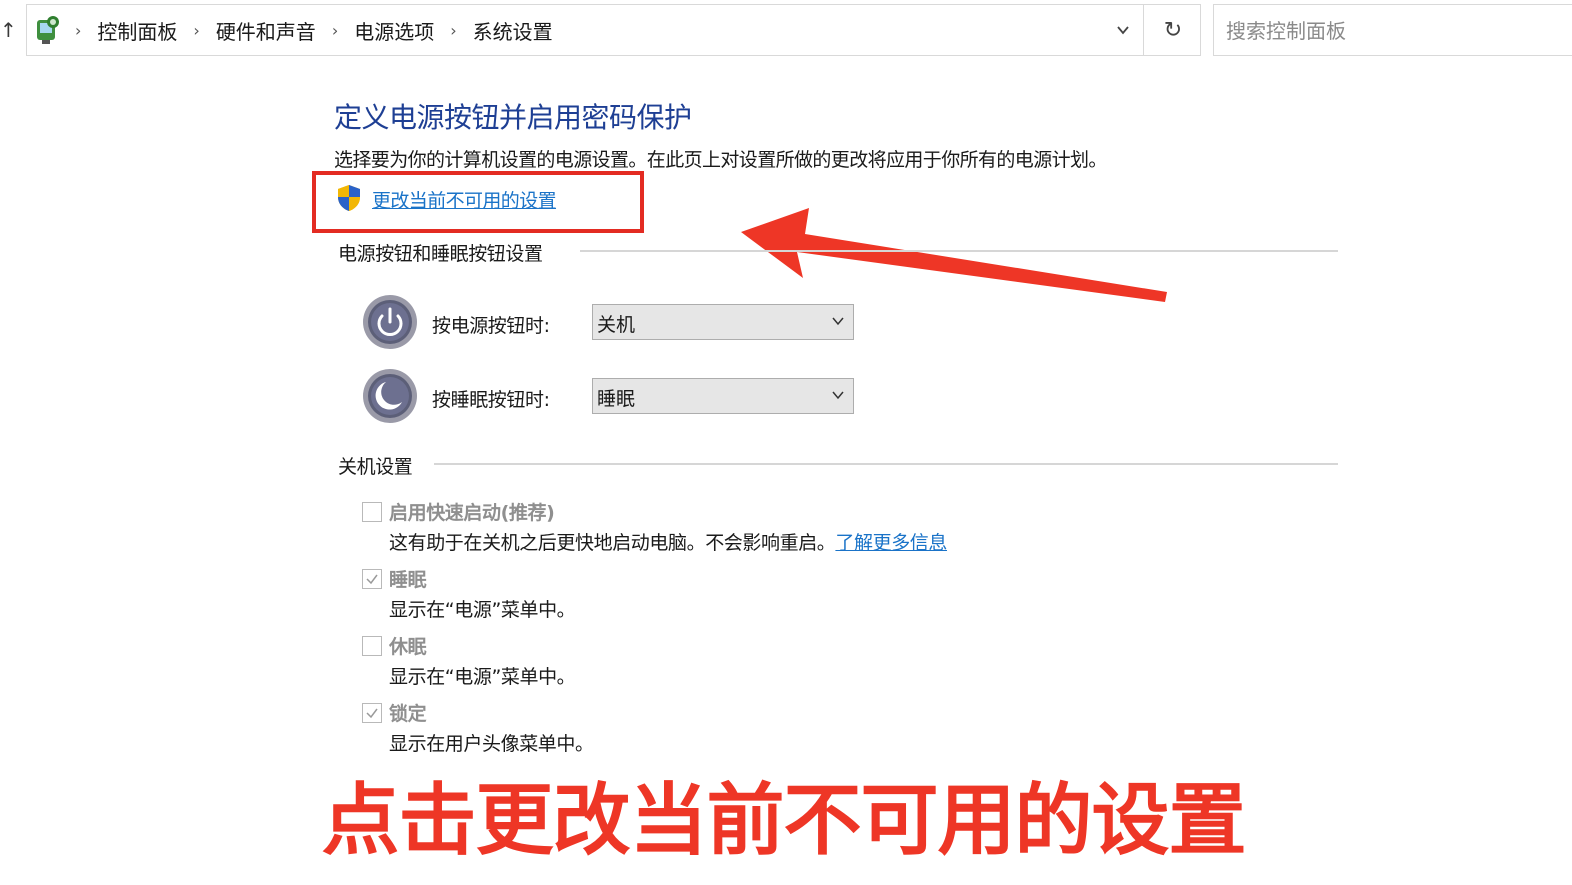 The width and height of the screenshot is (1572, 885). I want to click on address-history-dropdown, so click(1123, 30).